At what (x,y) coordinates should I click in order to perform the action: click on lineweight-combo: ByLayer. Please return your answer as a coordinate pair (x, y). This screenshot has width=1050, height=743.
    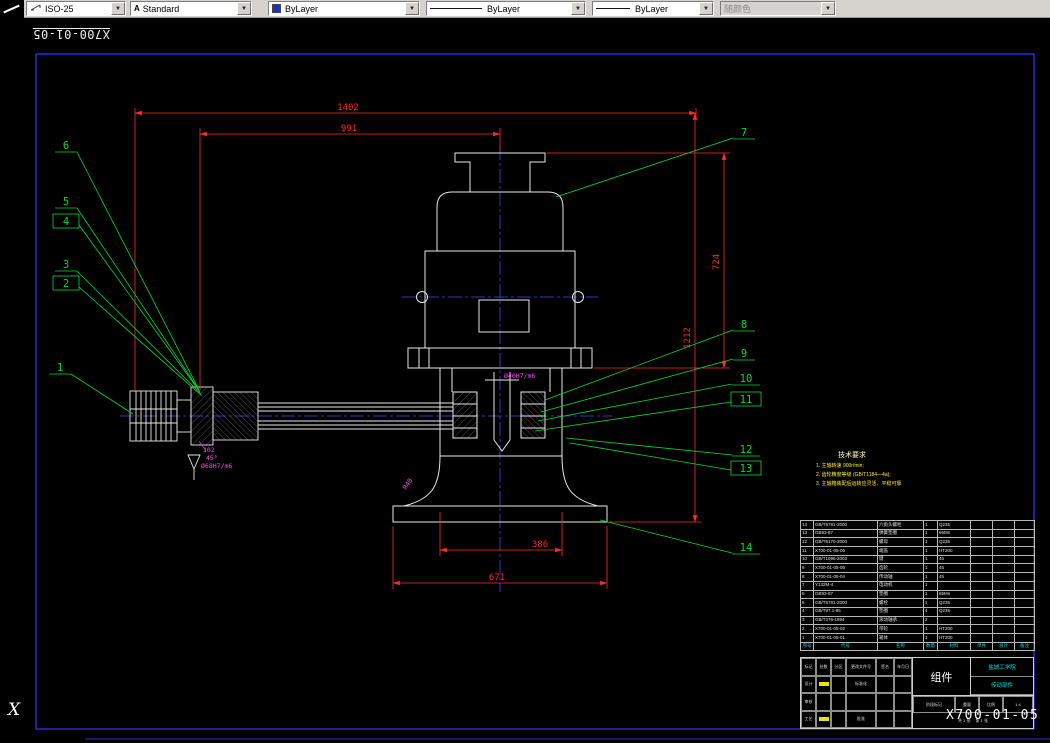
    Looking at the image, I should click on (653, 8).